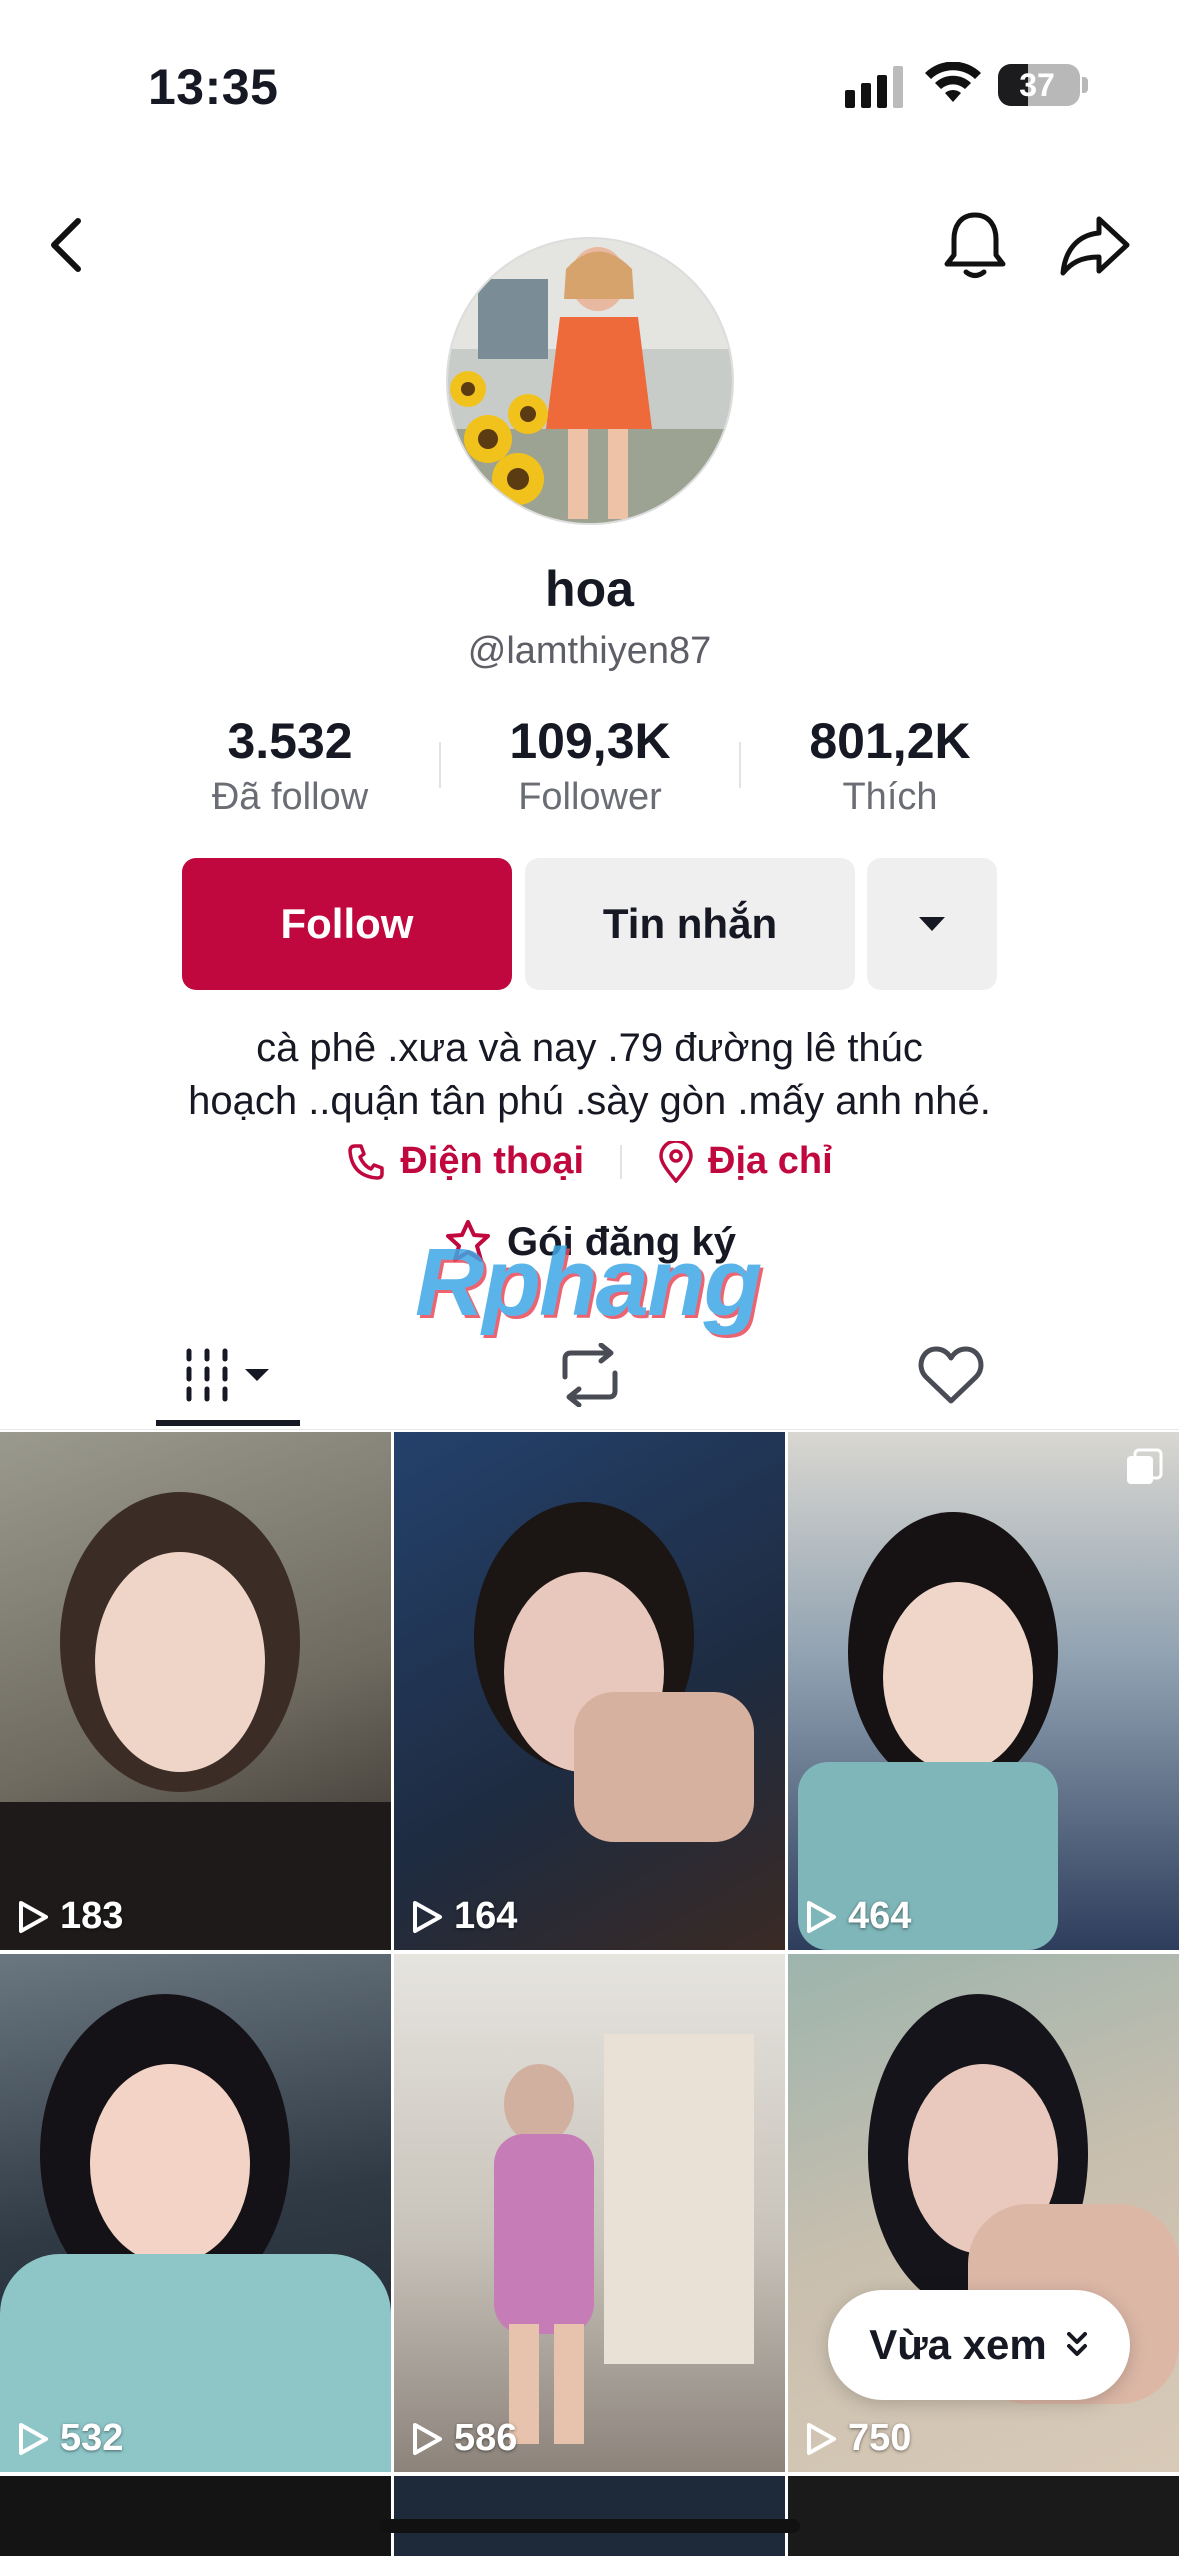  I want to click on phone-label: Điện thoại, so click(492, 1161).